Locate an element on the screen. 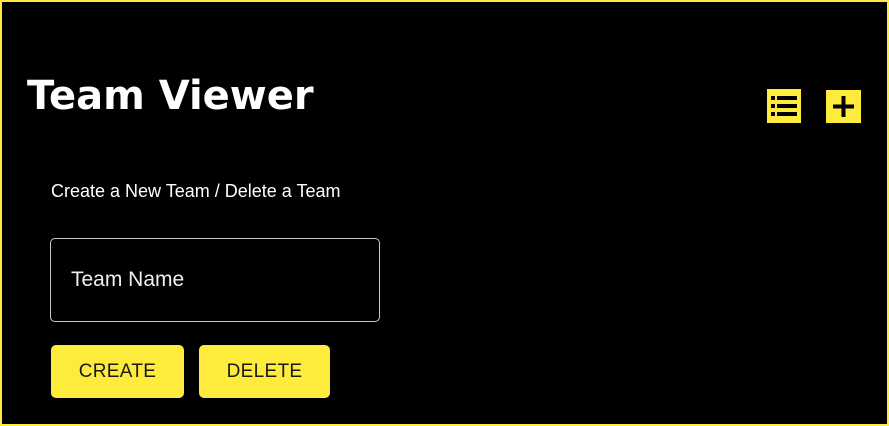 The image size is (889, 426). add-team-button is located at coordinates (843, 106).